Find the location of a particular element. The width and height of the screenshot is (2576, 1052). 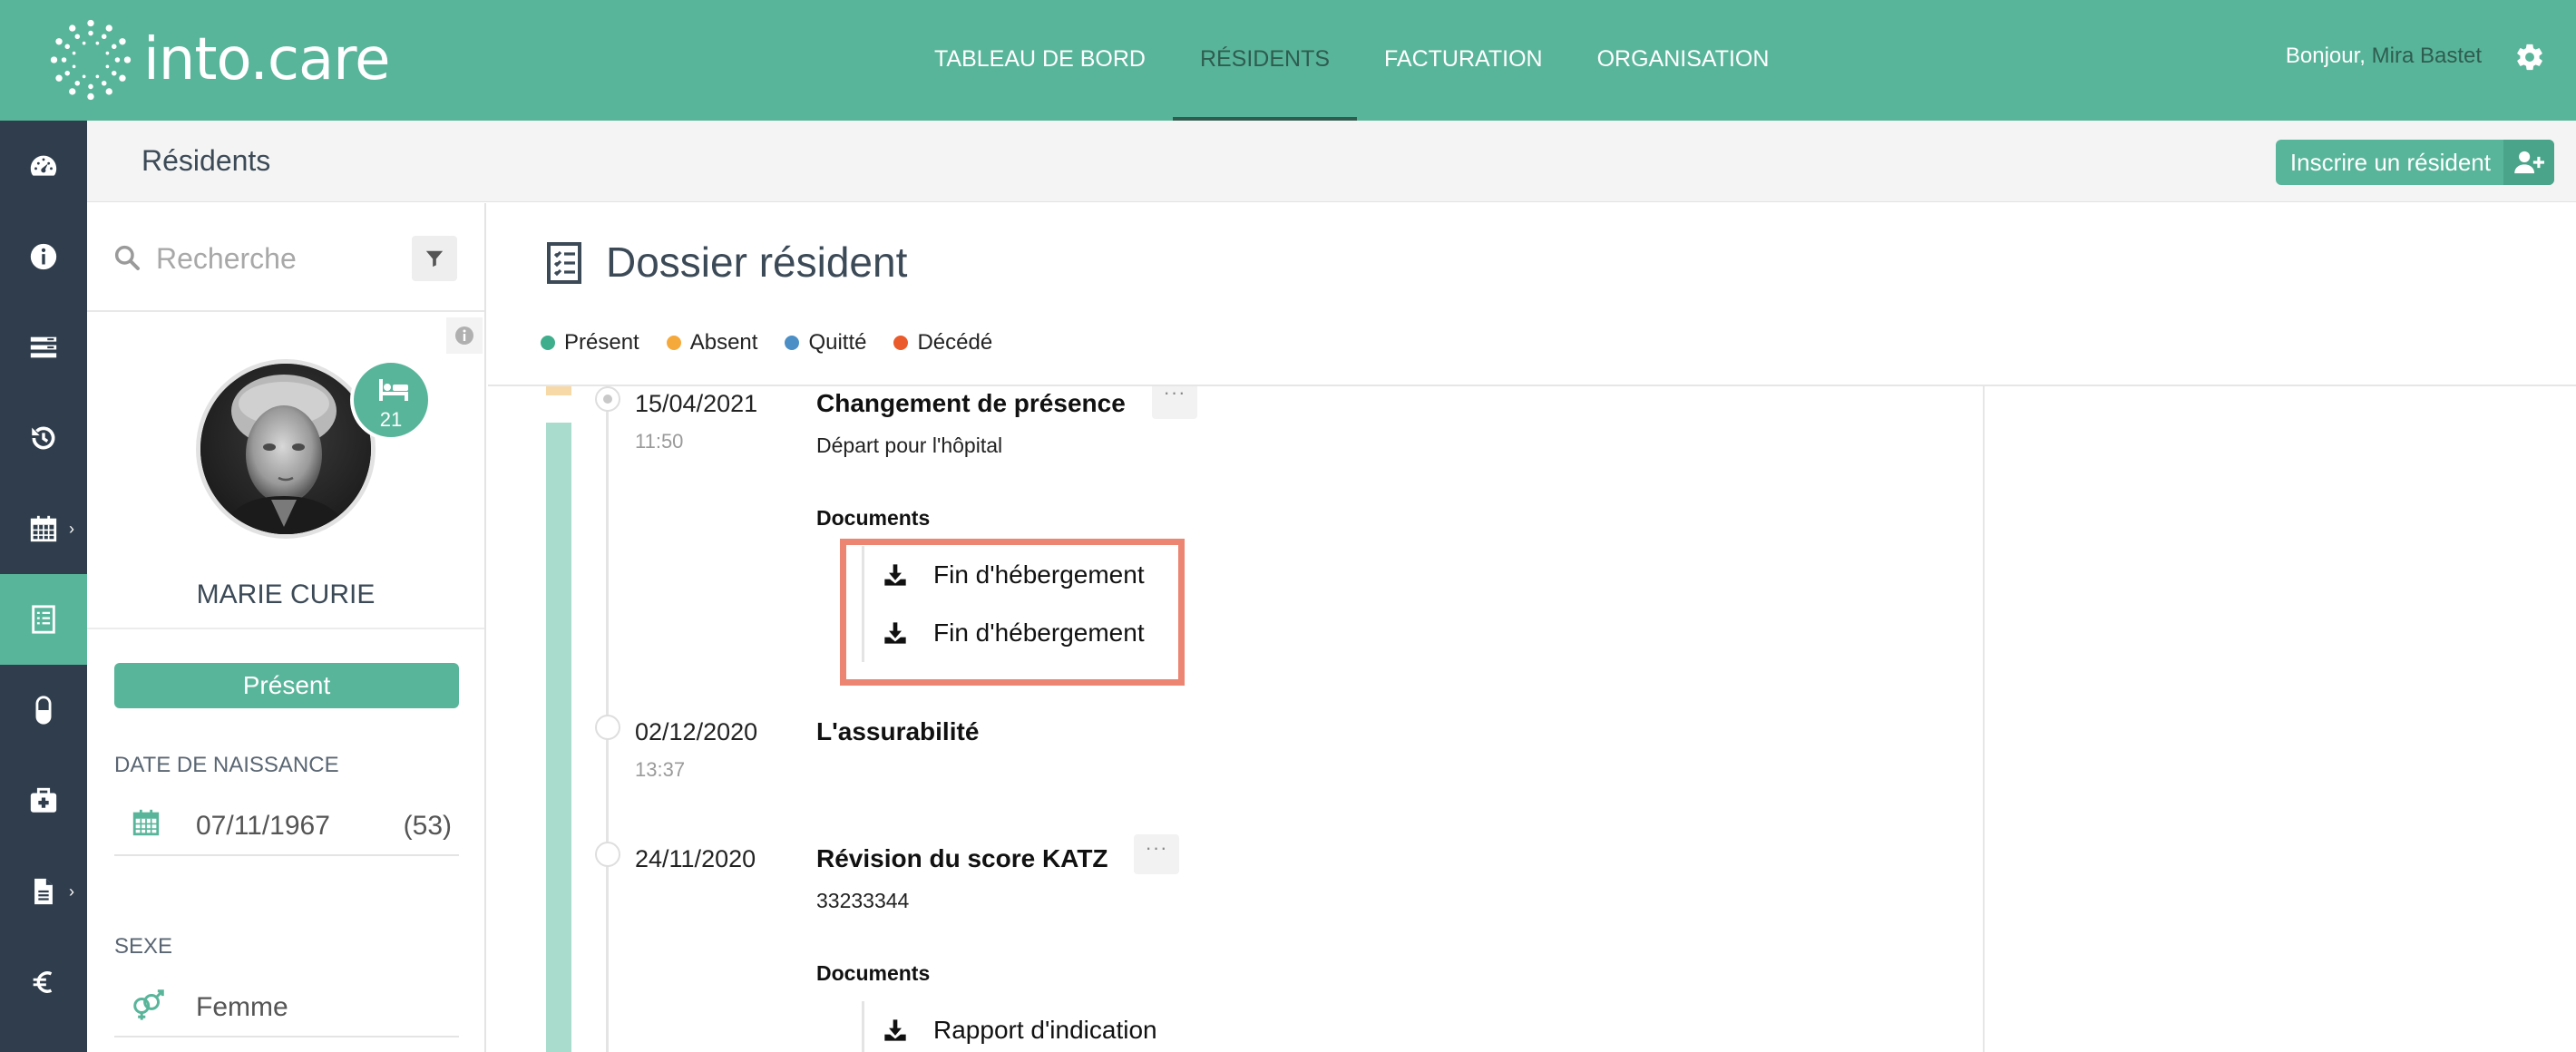

chevron-right-icon: › is located at coordinates (71, 529).